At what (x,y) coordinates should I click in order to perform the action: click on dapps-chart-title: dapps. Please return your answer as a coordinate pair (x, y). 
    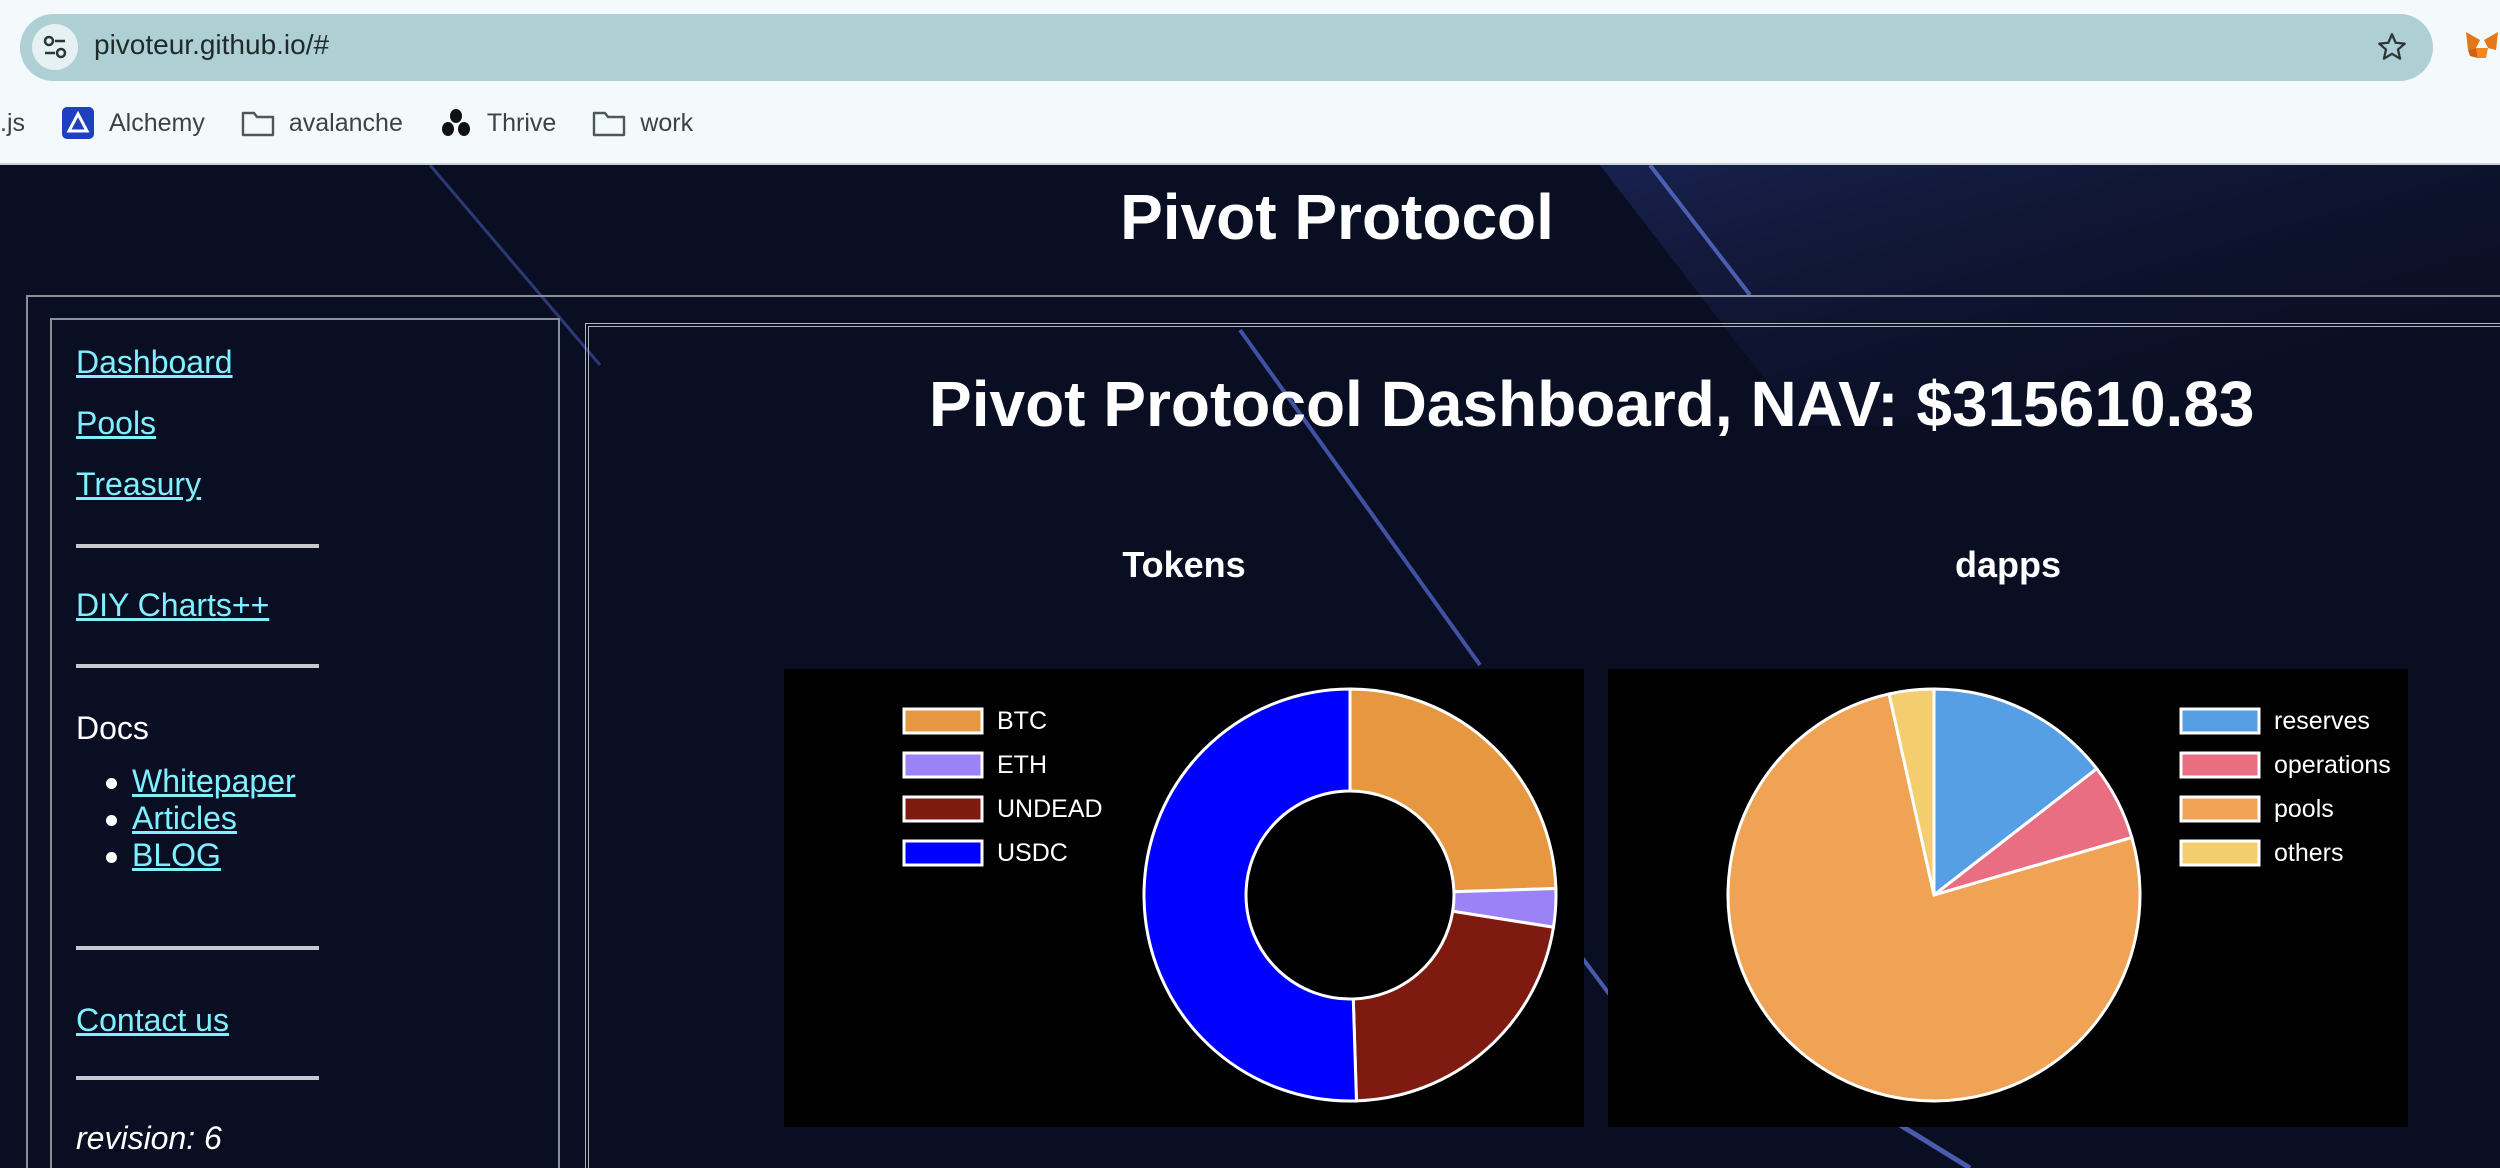
    Looking at the image, I should click on (2007, 564).